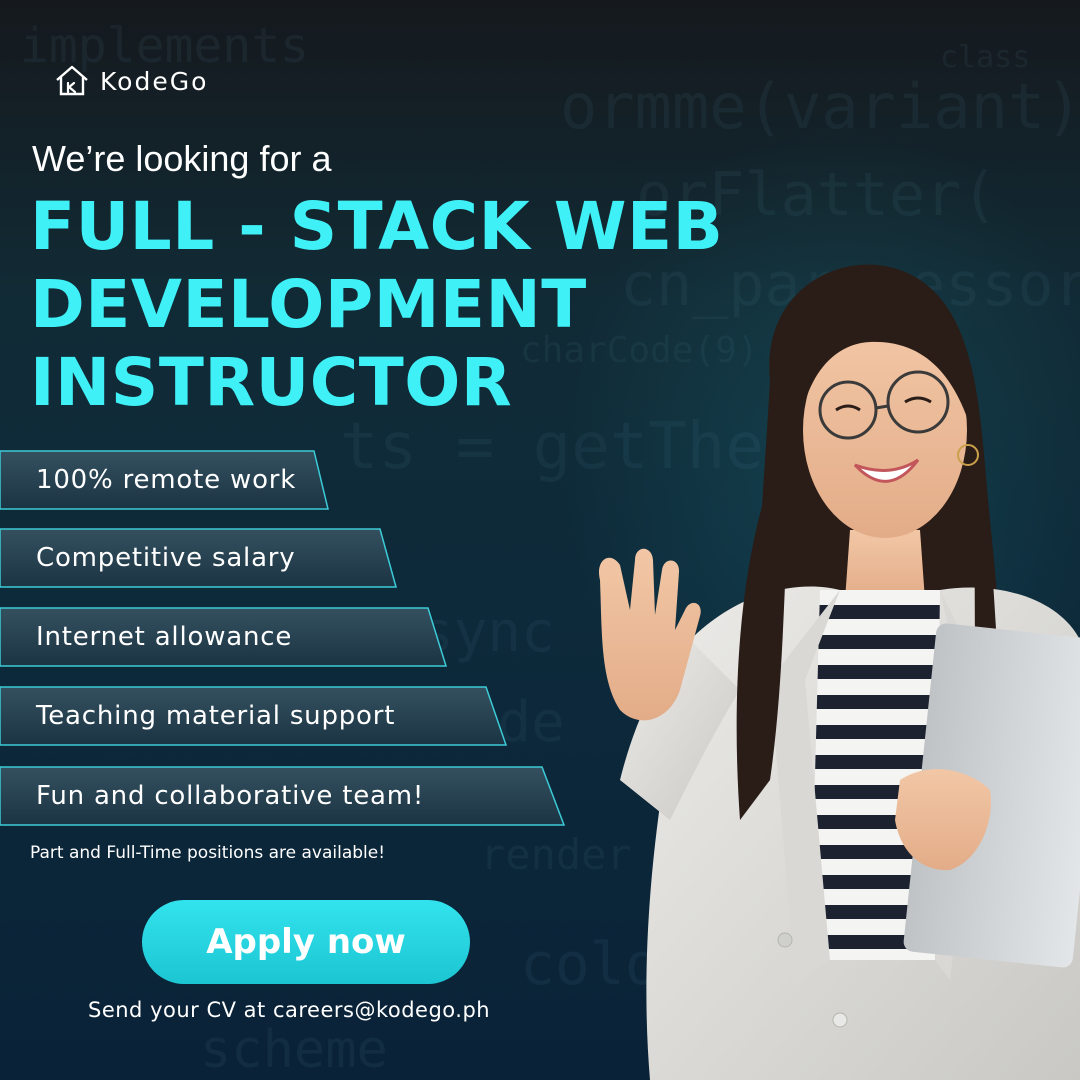  Describe the element at coordinates (166, 558) in the screenshot. I see `perk-label: Competitive salary` at that location.